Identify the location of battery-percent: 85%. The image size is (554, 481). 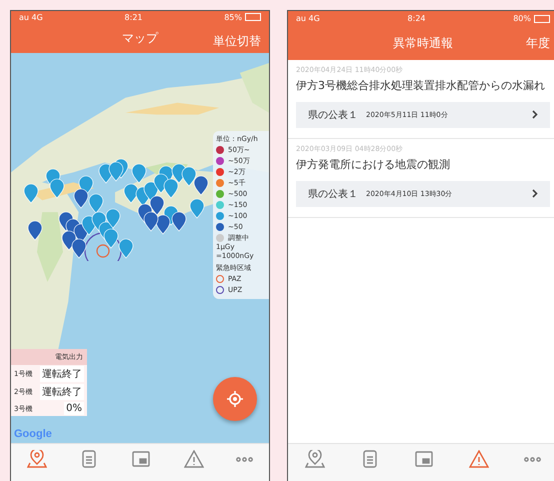
(233, 17).